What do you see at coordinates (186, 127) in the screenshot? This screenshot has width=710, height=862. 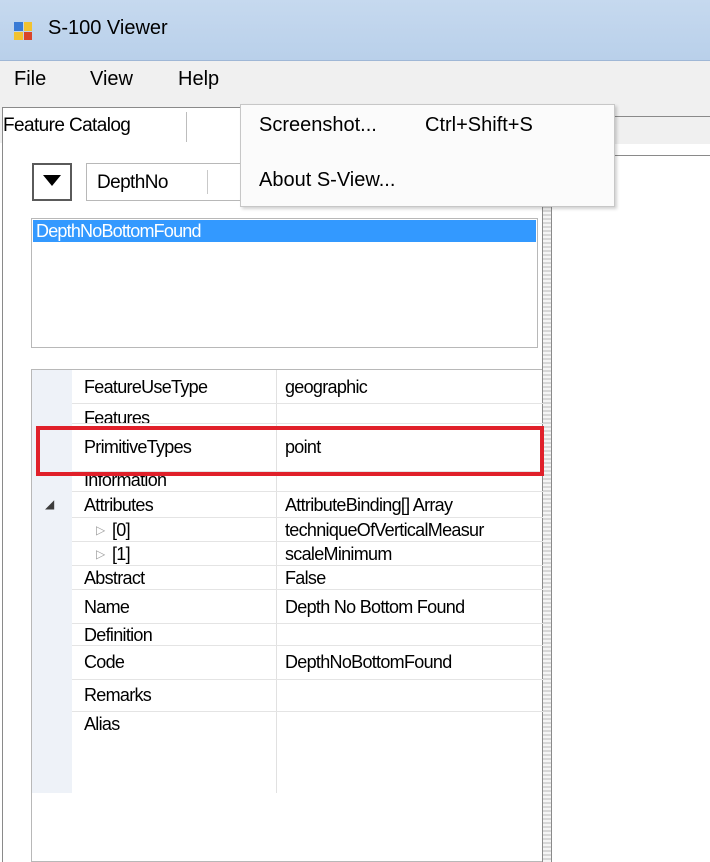 I see `tab-divider` at bounding box center [186, 127].